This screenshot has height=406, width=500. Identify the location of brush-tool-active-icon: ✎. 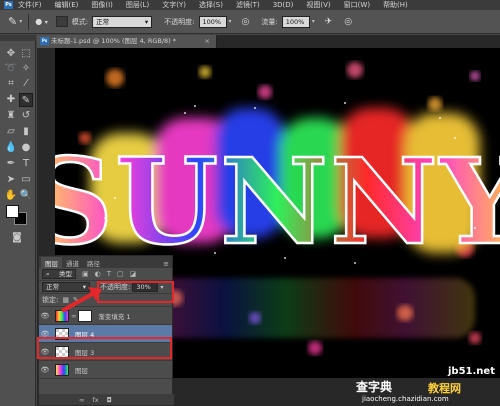
(26, 100).